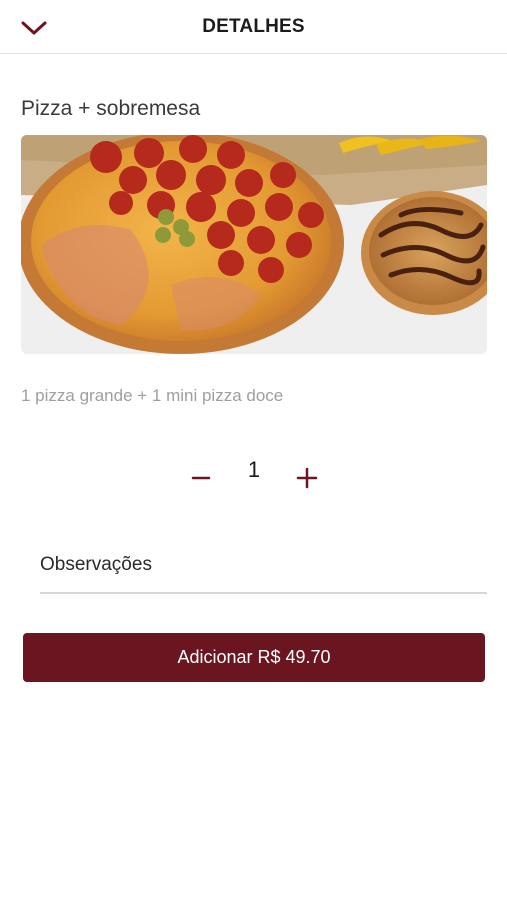 Image resolution: width=507 pixels, height=900 pixels. I want to click on page-title: DETALHES, so click(253, 26).